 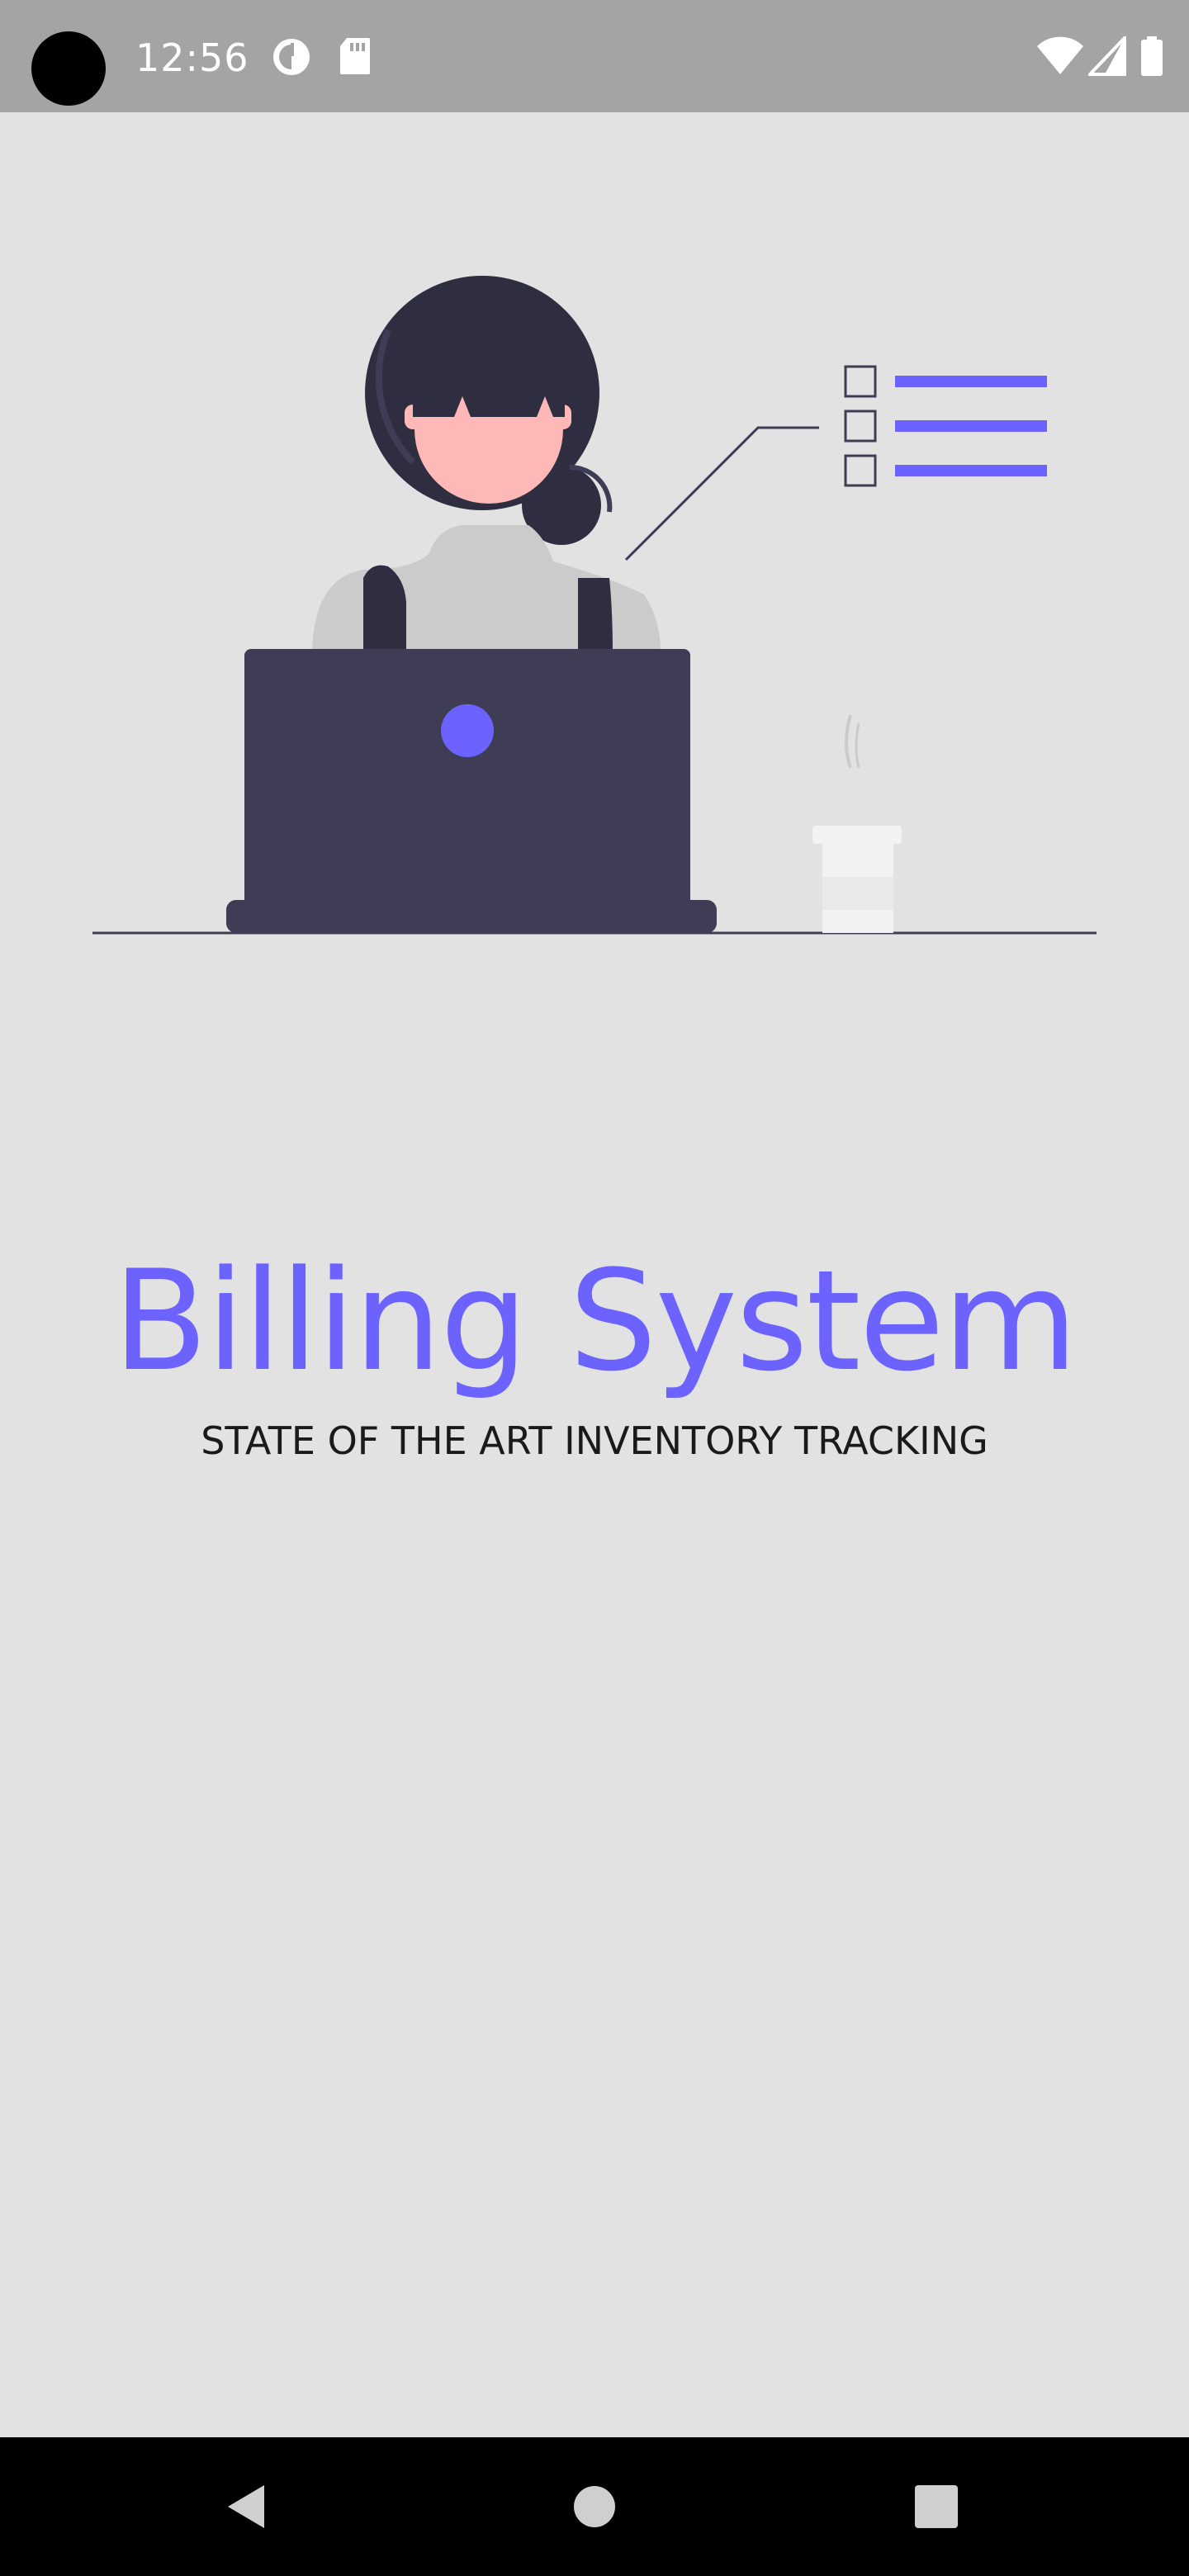 What do you see at coordinates (594, 56) in the screenshot?
I see `status-bar: 12:56` at bounding box center [594, 56].